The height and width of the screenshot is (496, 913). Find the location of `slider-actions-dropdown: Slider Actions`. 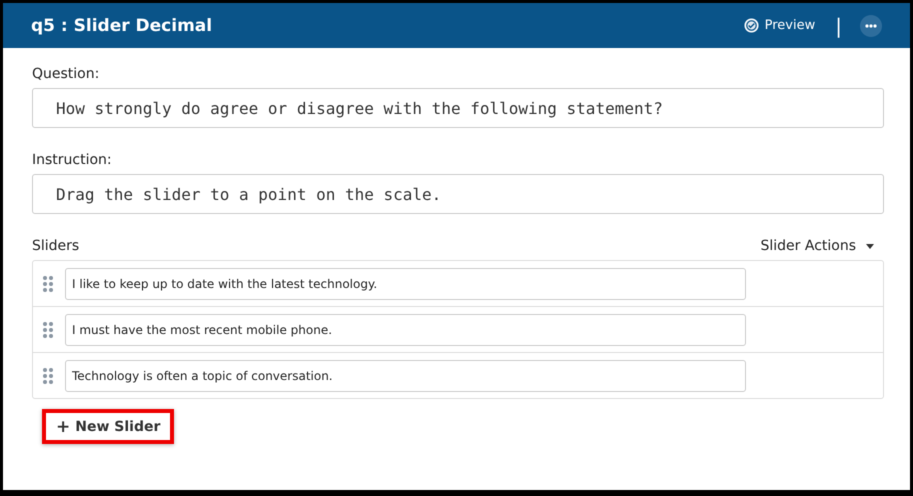

slider-actions-dropdown: Slider Actions is located at coordinates (822, 246).